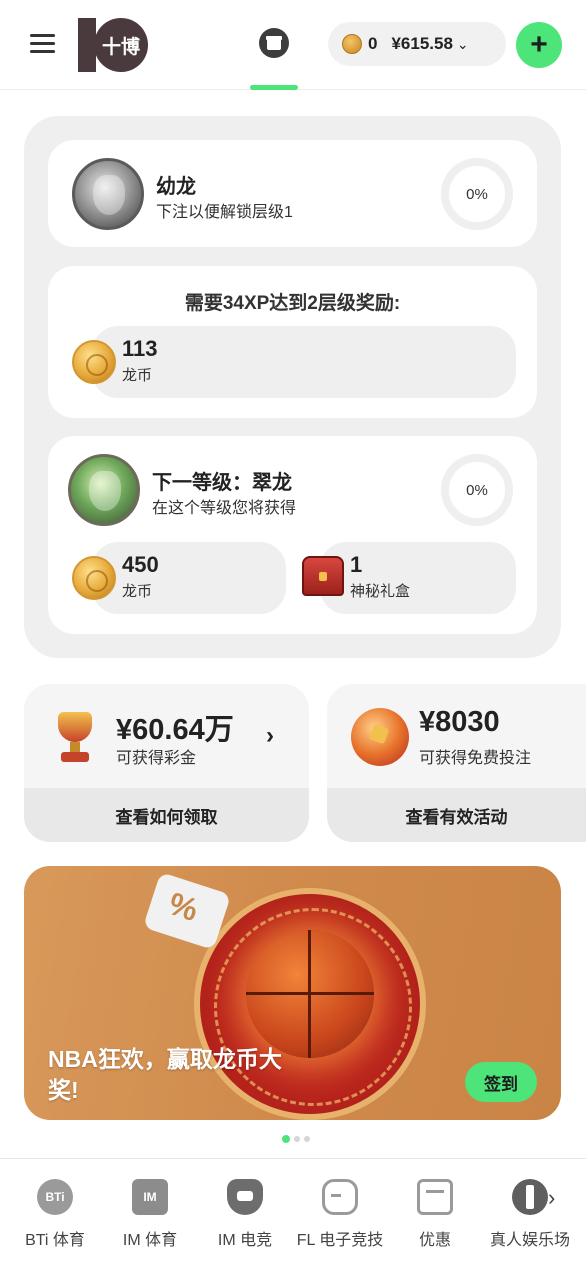  I want to click on carousel-dots, so click(296, 1139).